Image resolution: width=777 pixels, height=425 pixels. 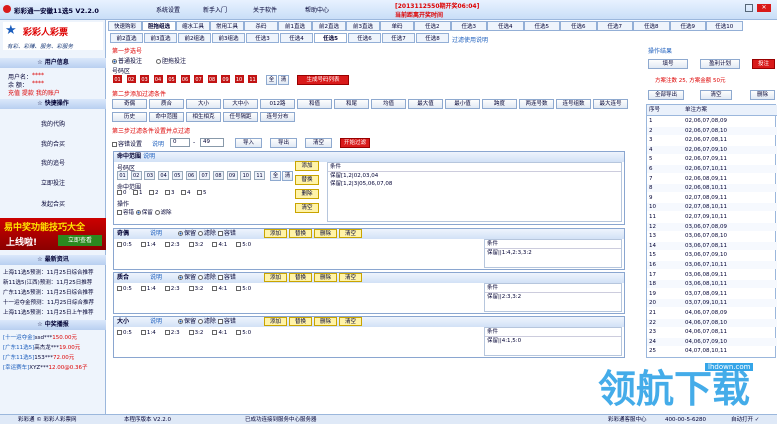 I want to click on menu-guide: 新手入门, so click(x=215, y=9).